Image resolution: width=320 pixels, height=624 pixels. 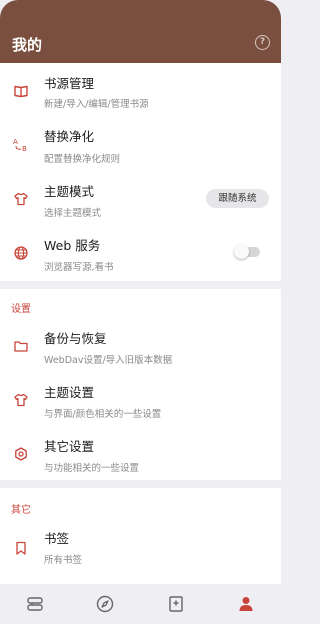 I want to click on globe-icon, so click(x=21, y=253).